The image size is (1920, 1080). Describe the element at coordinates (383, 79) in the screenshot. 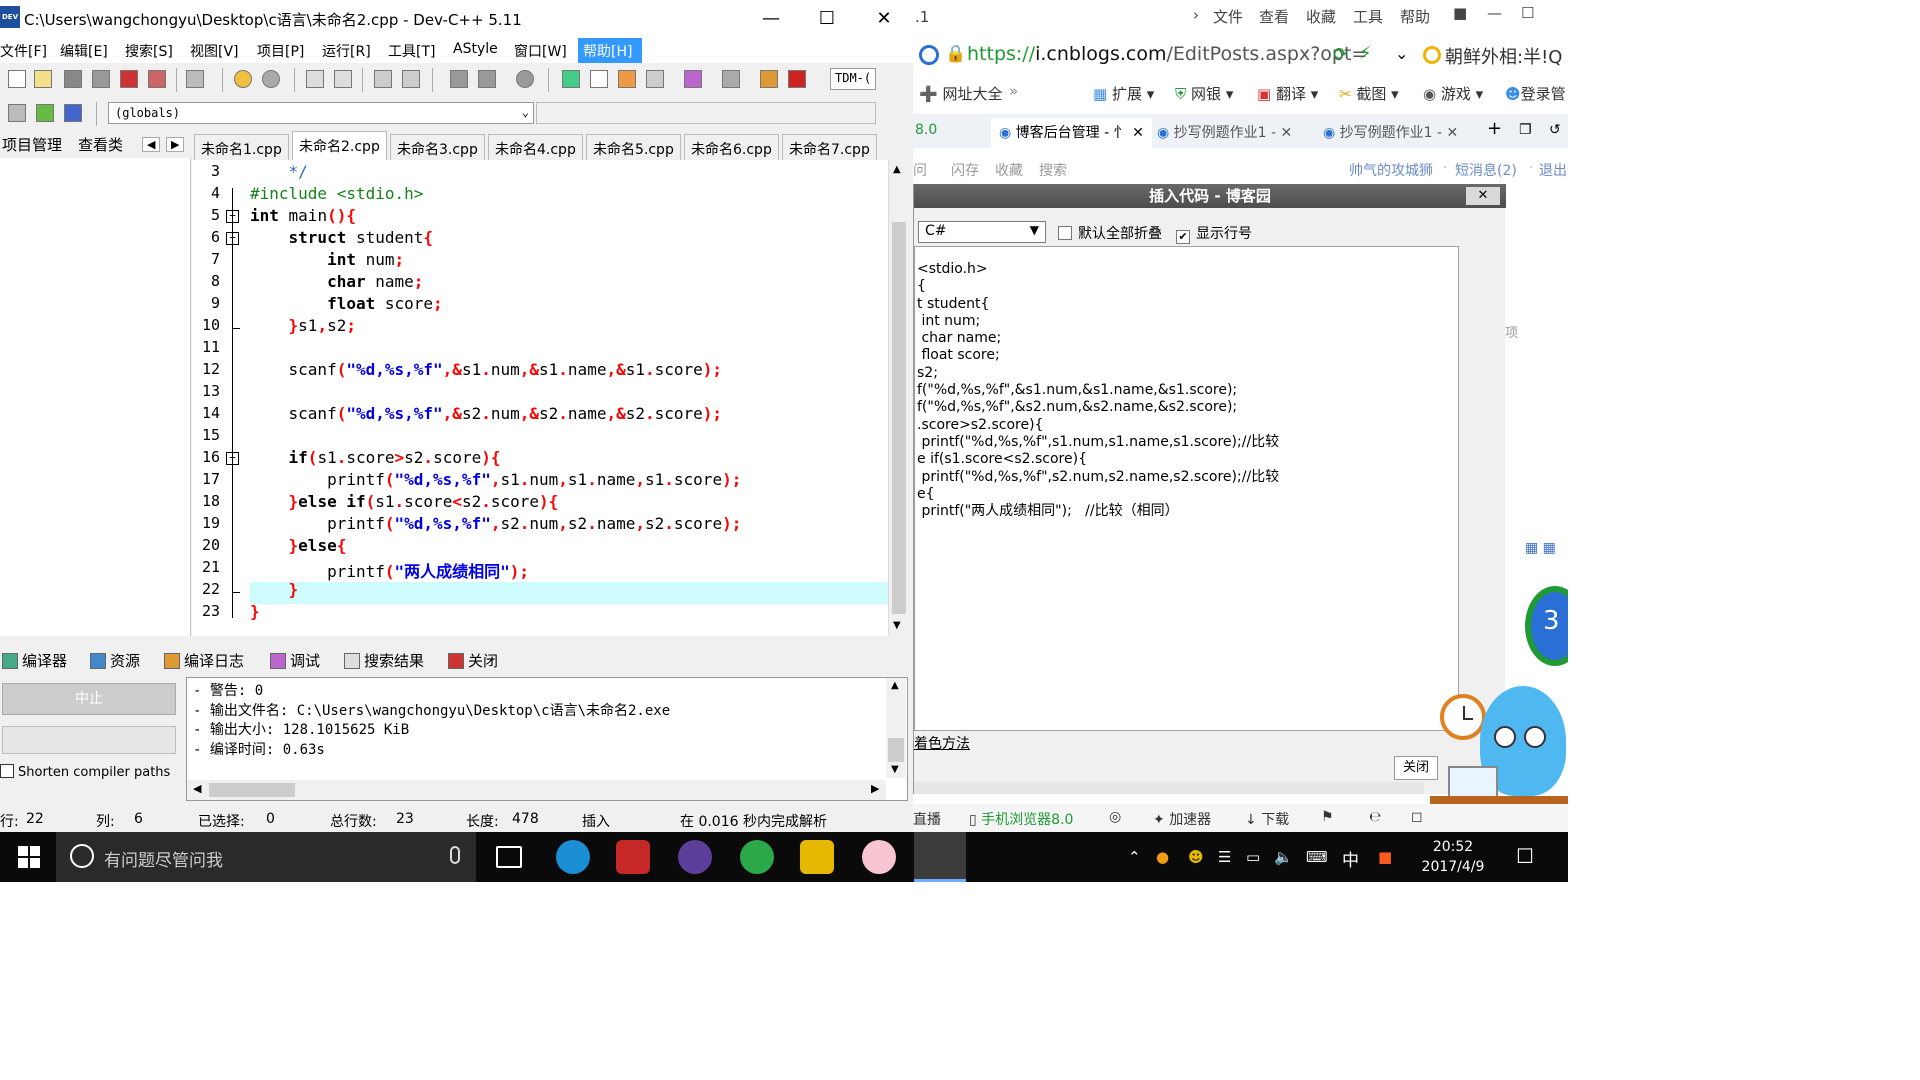

I see `indent-icon` at that location.